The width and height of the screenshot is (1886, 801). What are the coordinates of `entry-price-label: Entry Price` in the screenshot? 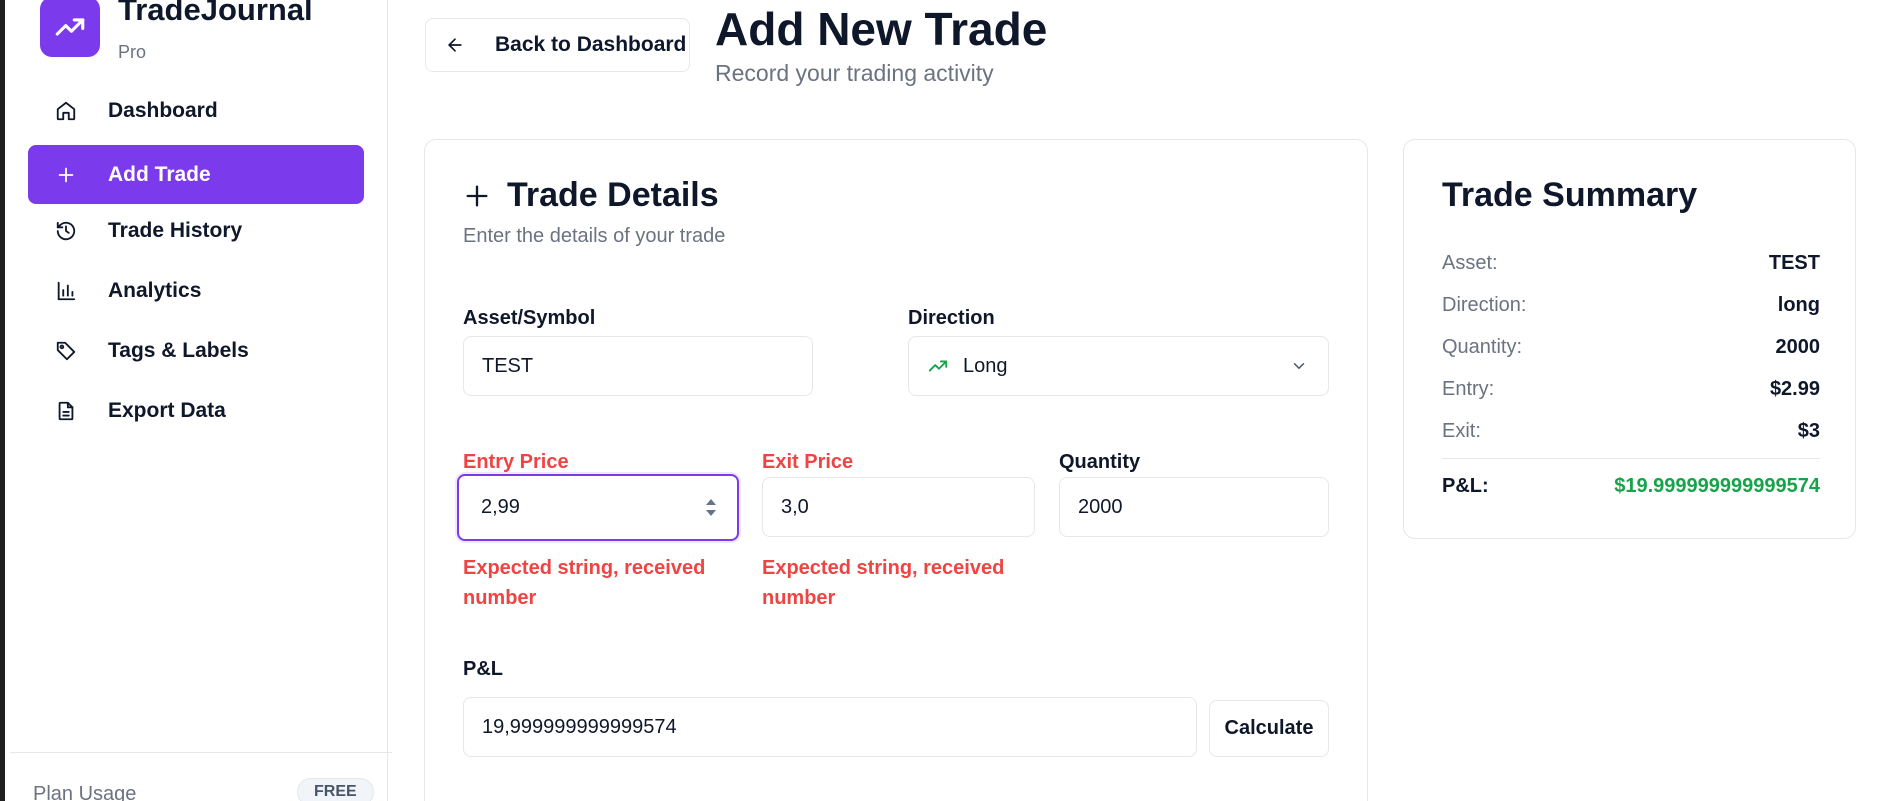 It's located at (516, 462).